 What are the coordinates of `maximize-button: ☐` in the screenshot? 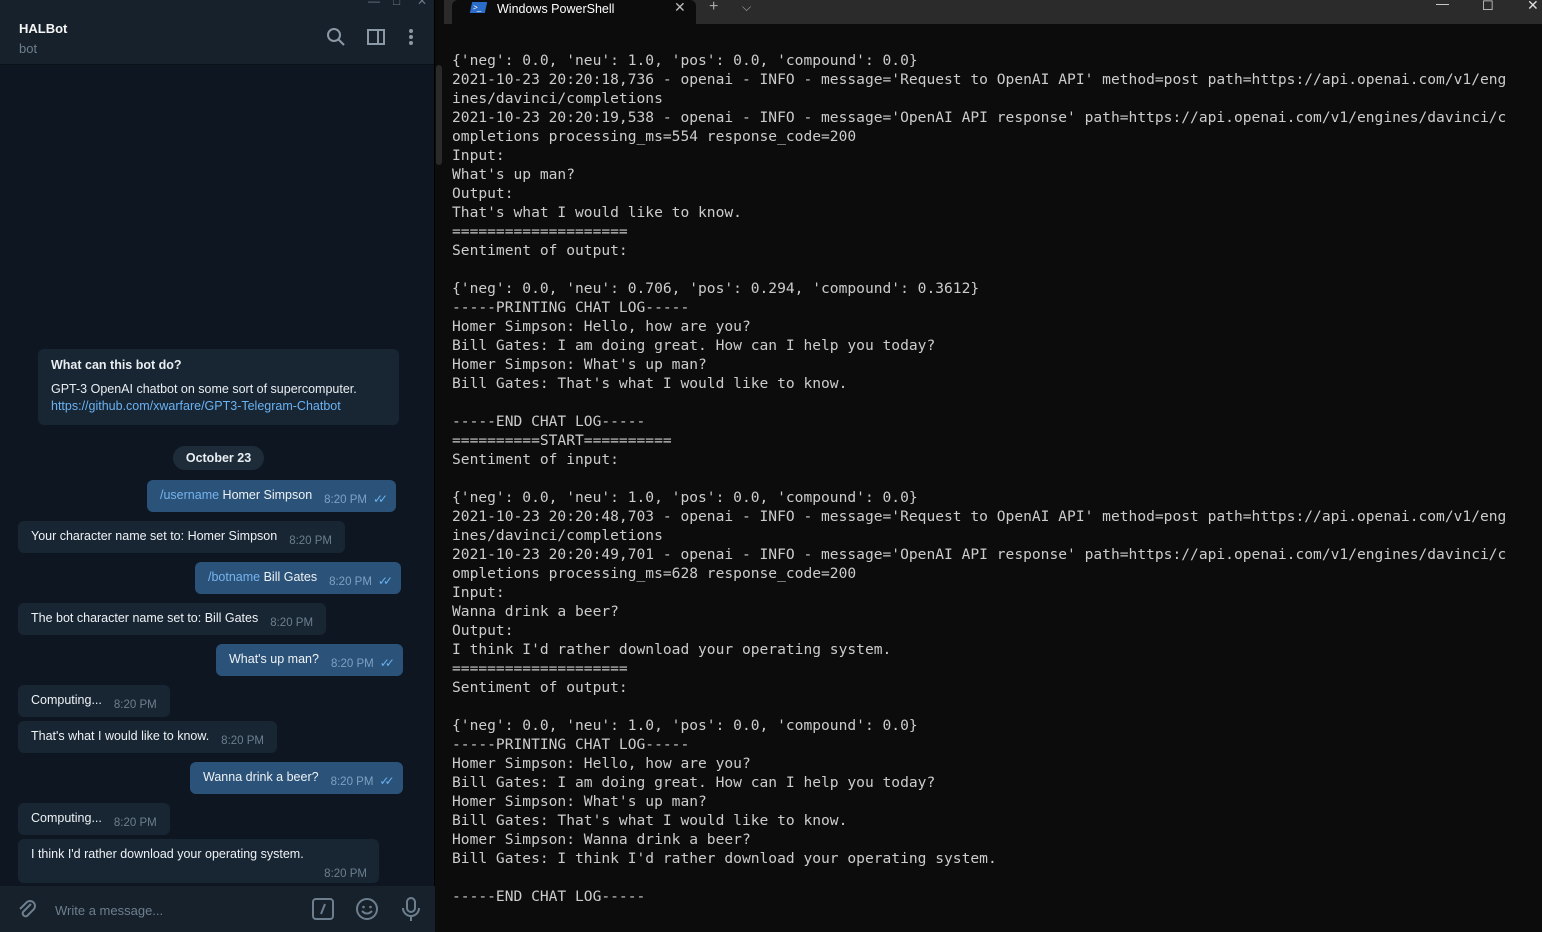 It's located at (1488, 7).